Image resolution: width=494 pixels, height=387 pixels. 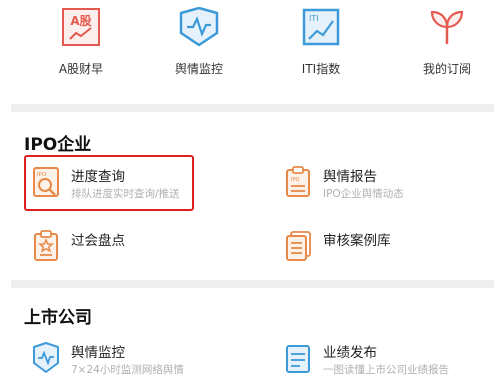 What do you see at coordinates (350, 177) in the screenshot?
I see `feature-title: 舆情报告` at bounding box center [350, 177].